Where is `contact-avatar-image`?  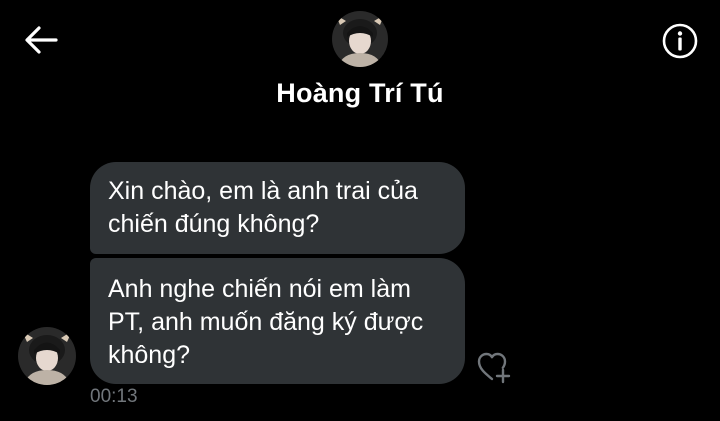 contact-avatar-image is located at coordinates (360, 39).